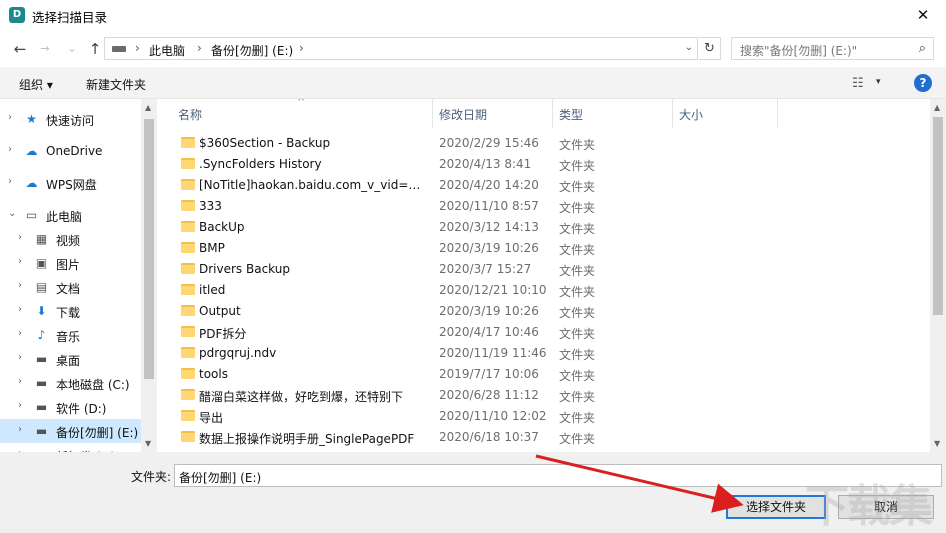 The width and height of the screenshot is (946, 533). What do you see at coordinates (70, 335) in the screenshot?
I see `nav-item: › ♪ 音乐` at bounding box center [70, 335].